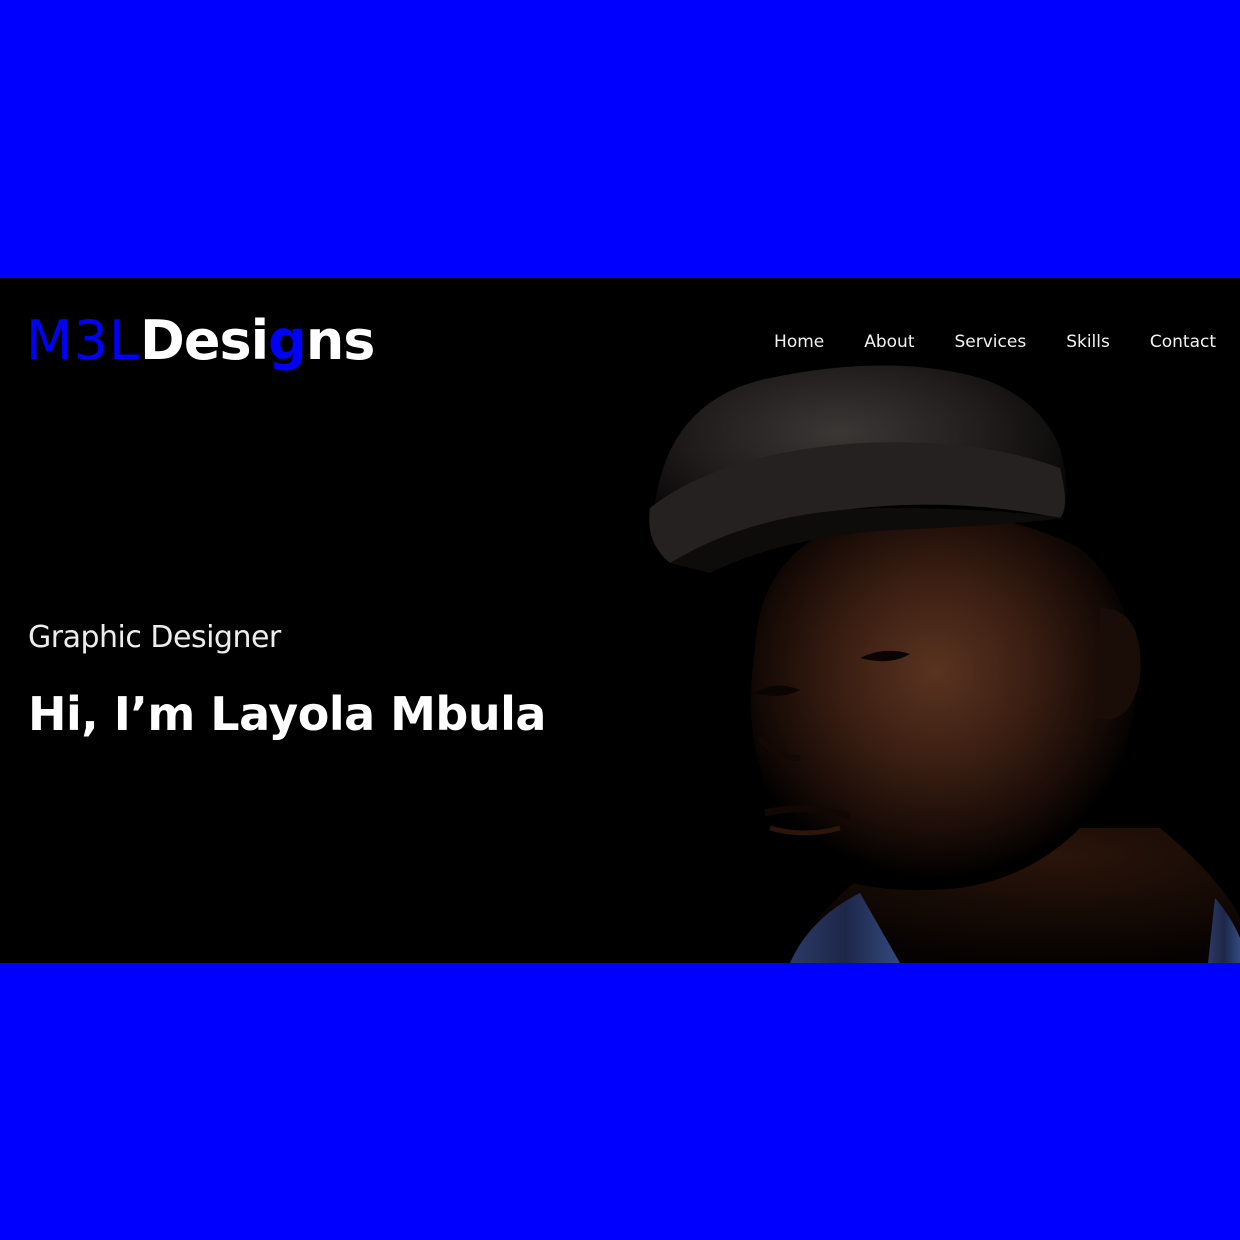 The width and height of the screenshot is (1240, 1240). I want to click on nav-link-skills: Skills, so click(1088, 342).